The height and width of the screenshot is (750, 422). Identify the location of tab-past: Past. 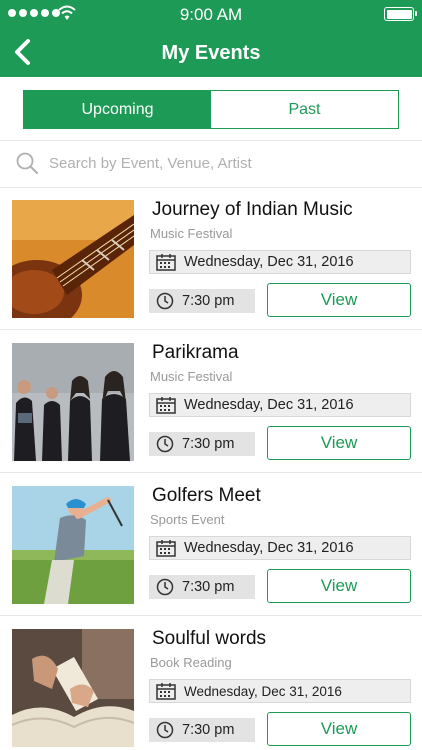
(304, 109).